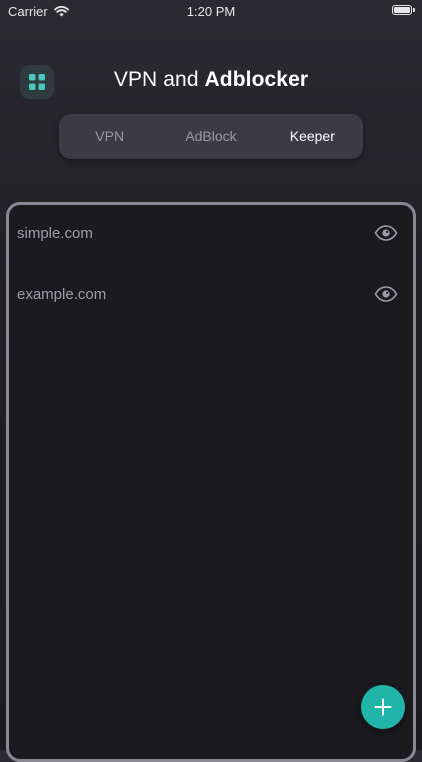 This screenshot has height=762, width=422. I want to click on tab-adblock: AdBlock, so click(210, 136).